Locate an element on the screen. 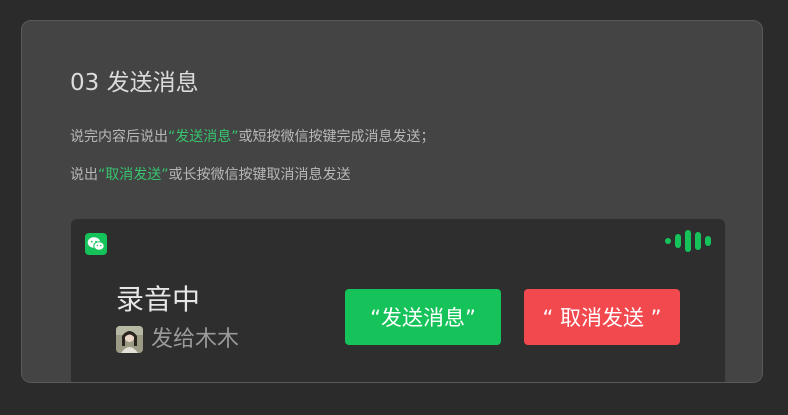 Image resolution: width=788 pixels, height=415 pixels. instruction-line-cancel: 说出“取消发送”或长按微信按键取消消息发送 is located at coordinates (210, 175).